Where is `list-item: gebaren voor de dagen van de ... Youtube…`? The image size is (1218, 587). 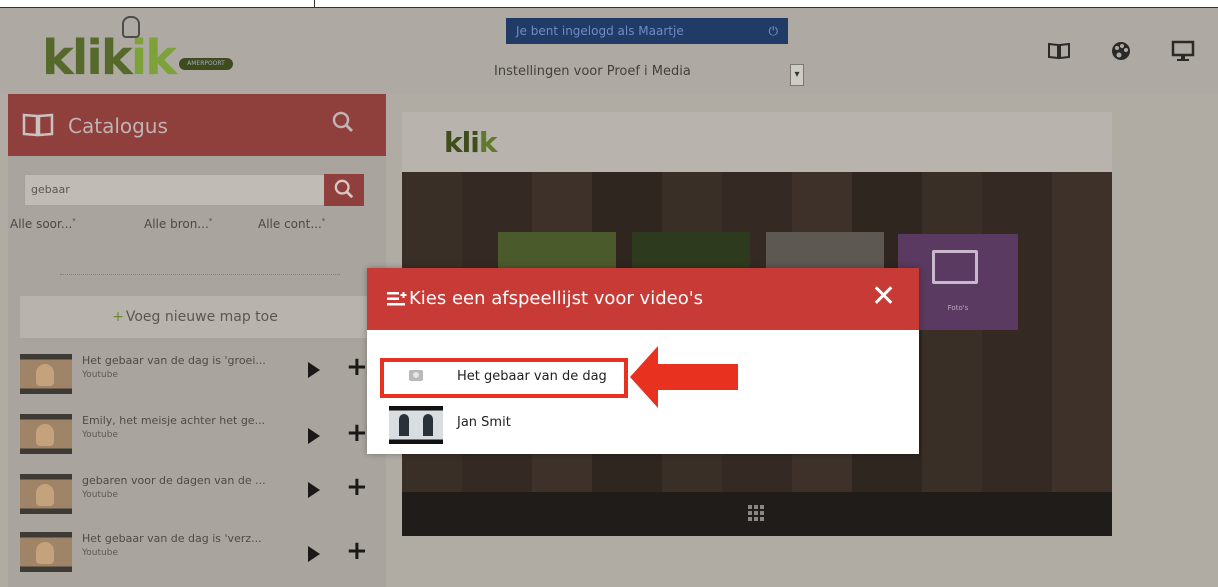 list-item: gebaren voor de dagen van de ... Youtube… is located at coordinates (203, 497).